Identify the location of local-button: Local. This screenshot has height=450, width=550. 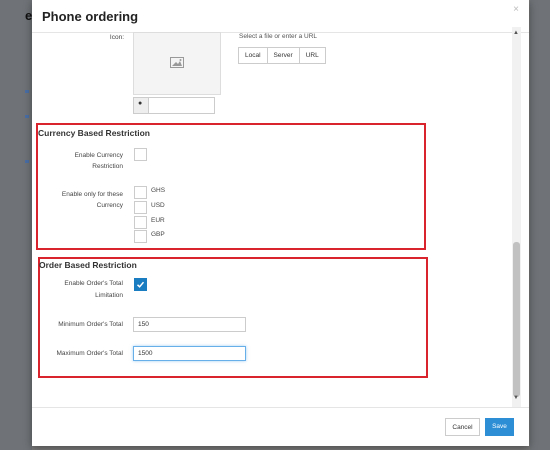
(253, 55).